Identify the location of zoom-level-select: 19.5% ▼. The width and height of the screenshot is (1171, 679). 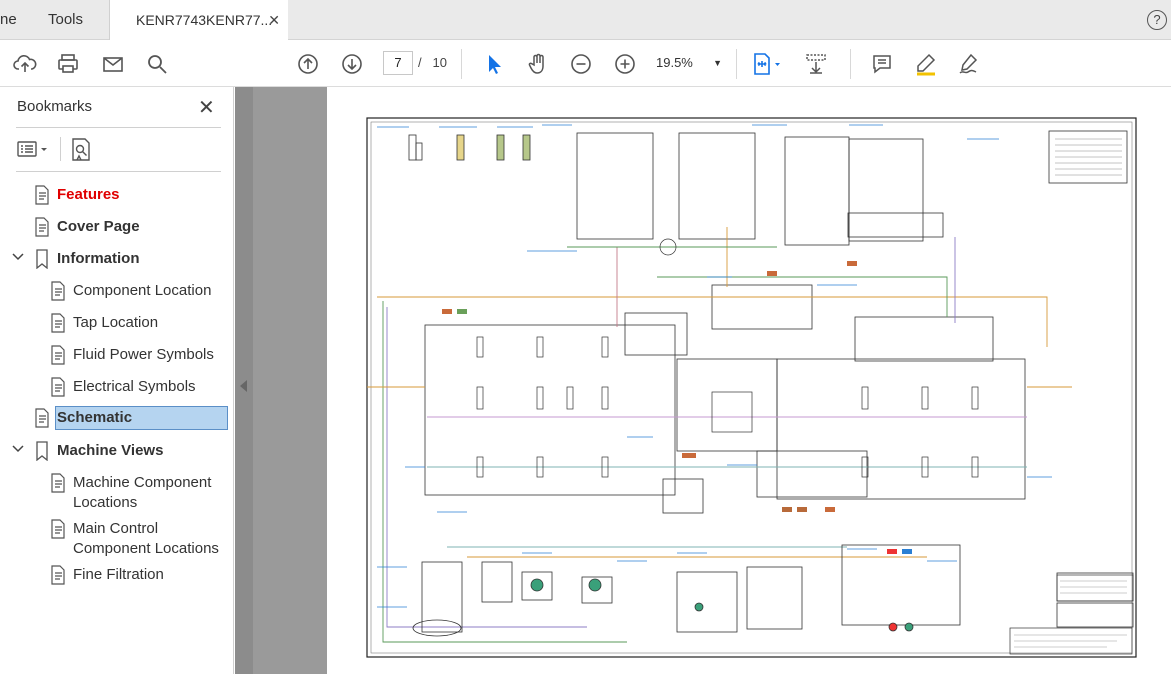
(691, 63).